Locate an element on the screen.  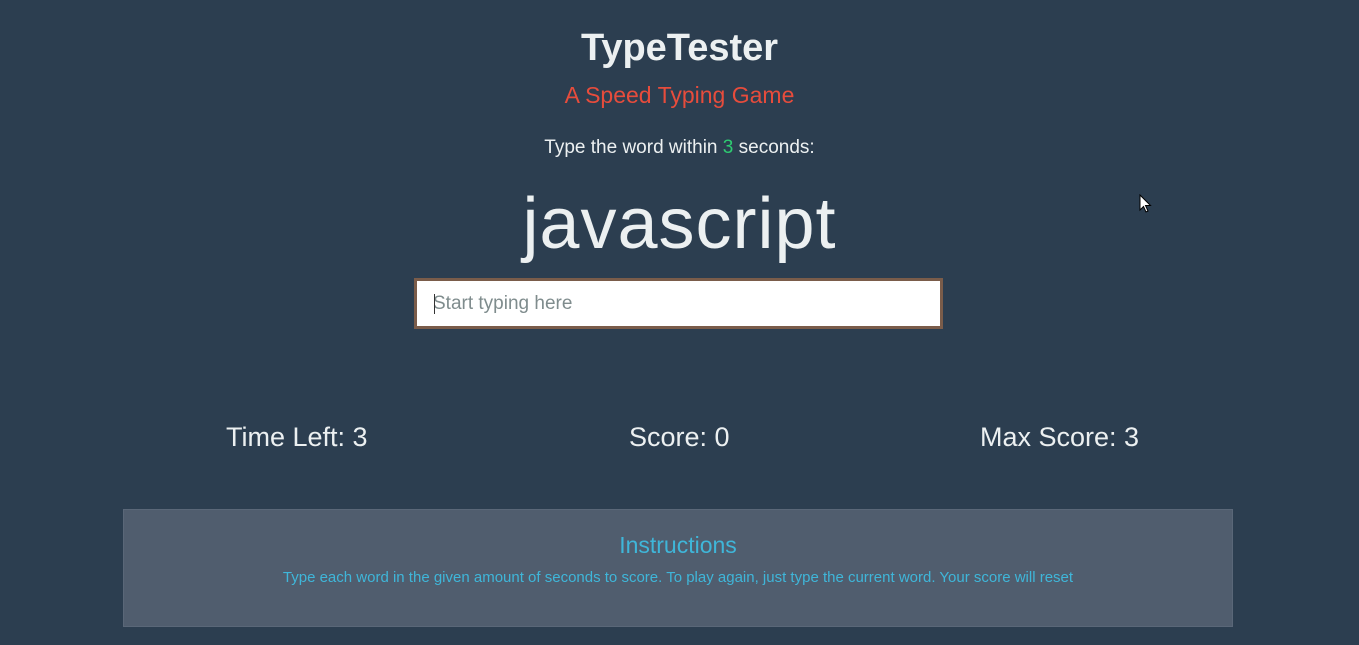
prompt-suffix: seconds: is located at coordinates (774, 147).